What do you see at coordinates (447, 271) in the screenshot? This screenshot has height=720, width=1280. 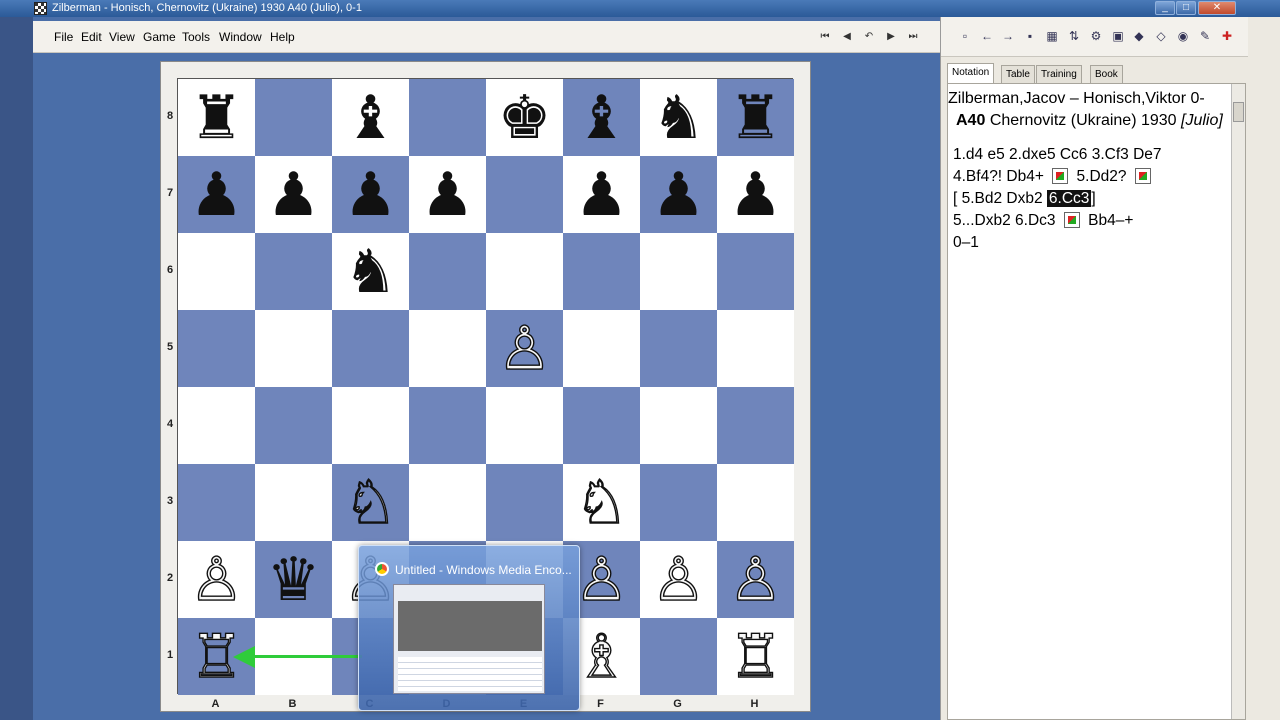 I see `square-d6` at bounding box center [447, 271].